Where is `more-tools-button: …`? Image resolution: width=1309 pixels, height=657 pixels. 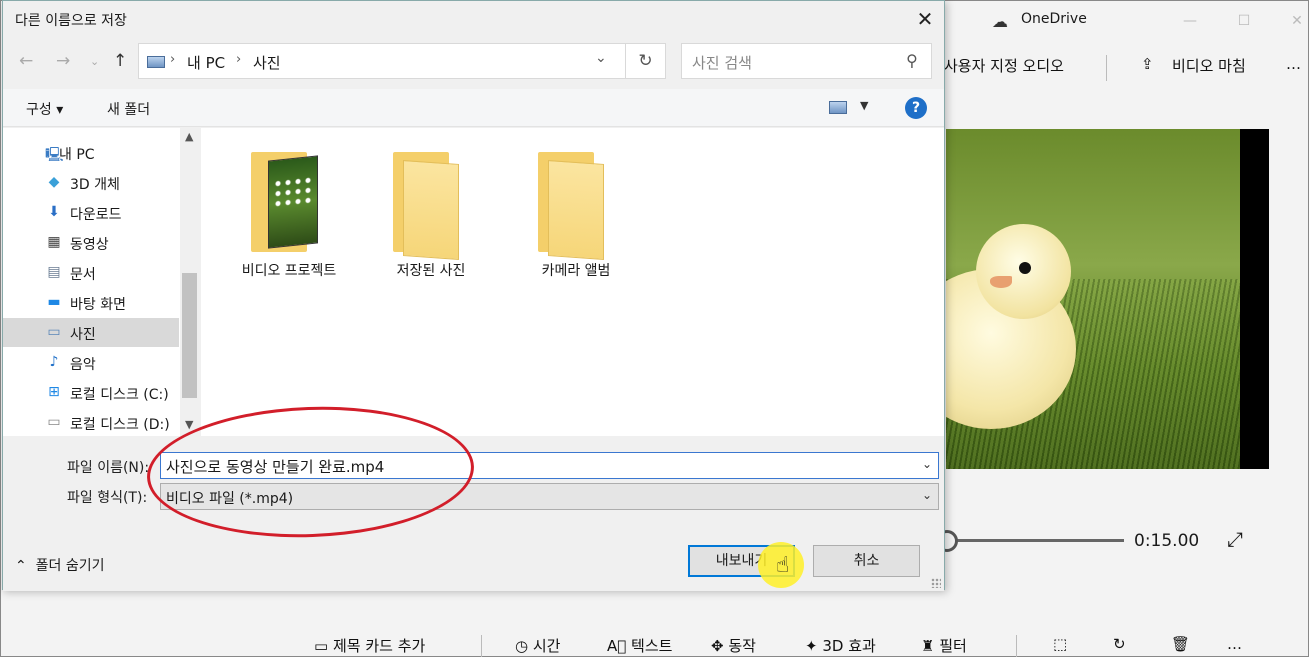
more-tools-button: … is located at coordinates (1234, 644).